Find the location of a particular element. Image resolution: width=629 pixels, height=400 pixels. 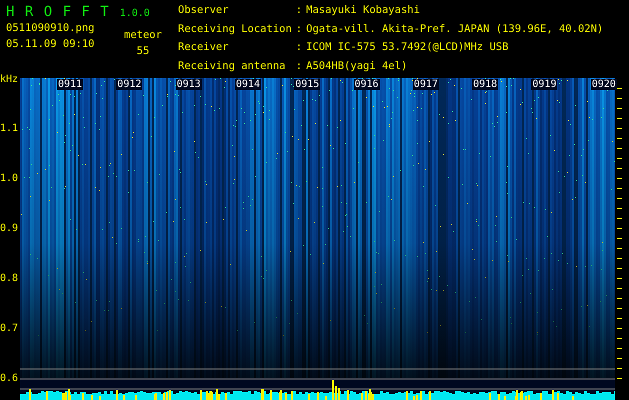

time-label: 0912 is located at coordinates (129, 84).